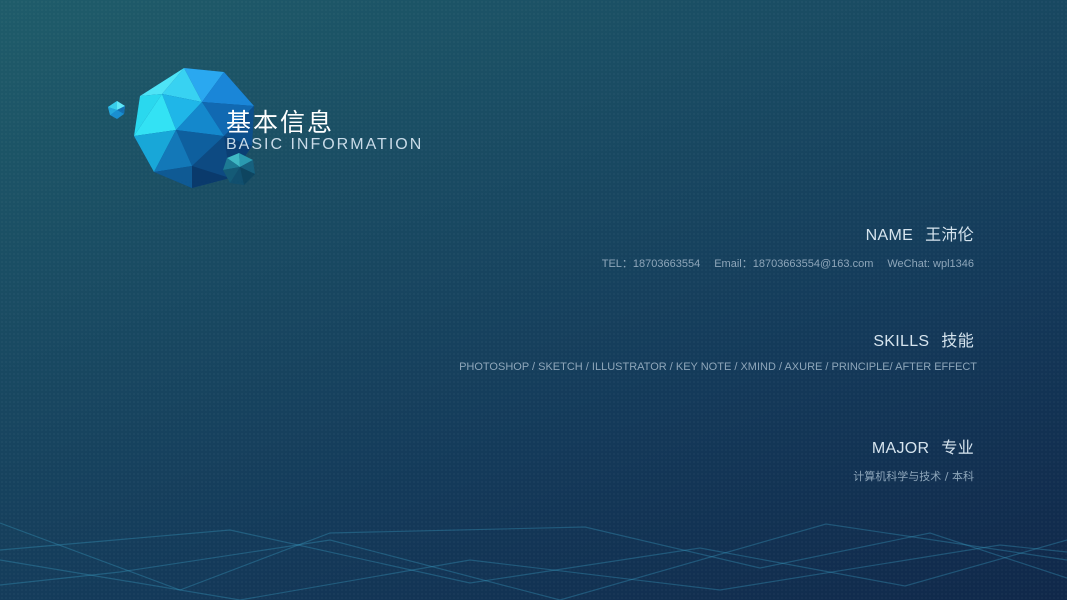  Describe the element at coordinates (239, 169) in the screenshot. I see `mid-gem-icon` at that location.